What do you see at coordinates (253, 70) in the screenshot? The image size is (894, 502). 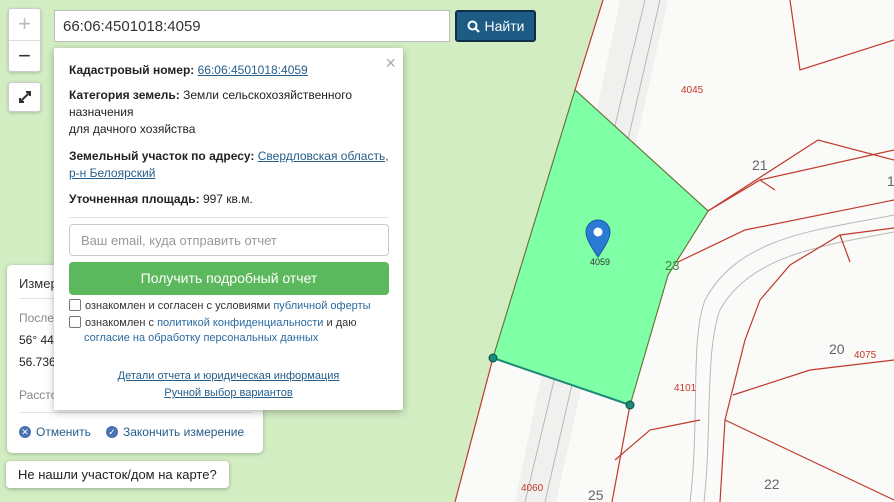 I see `cadastral-number-link: 66:06:4501018:4059` at bounding box center [253, 70].